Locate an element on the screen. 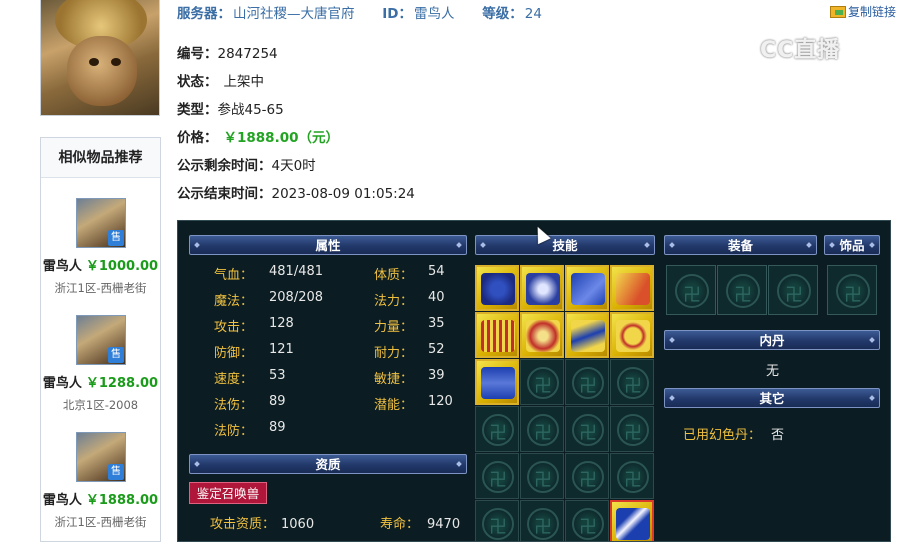  info-number: 编号：2847254 is located at coordinates (227, 52).